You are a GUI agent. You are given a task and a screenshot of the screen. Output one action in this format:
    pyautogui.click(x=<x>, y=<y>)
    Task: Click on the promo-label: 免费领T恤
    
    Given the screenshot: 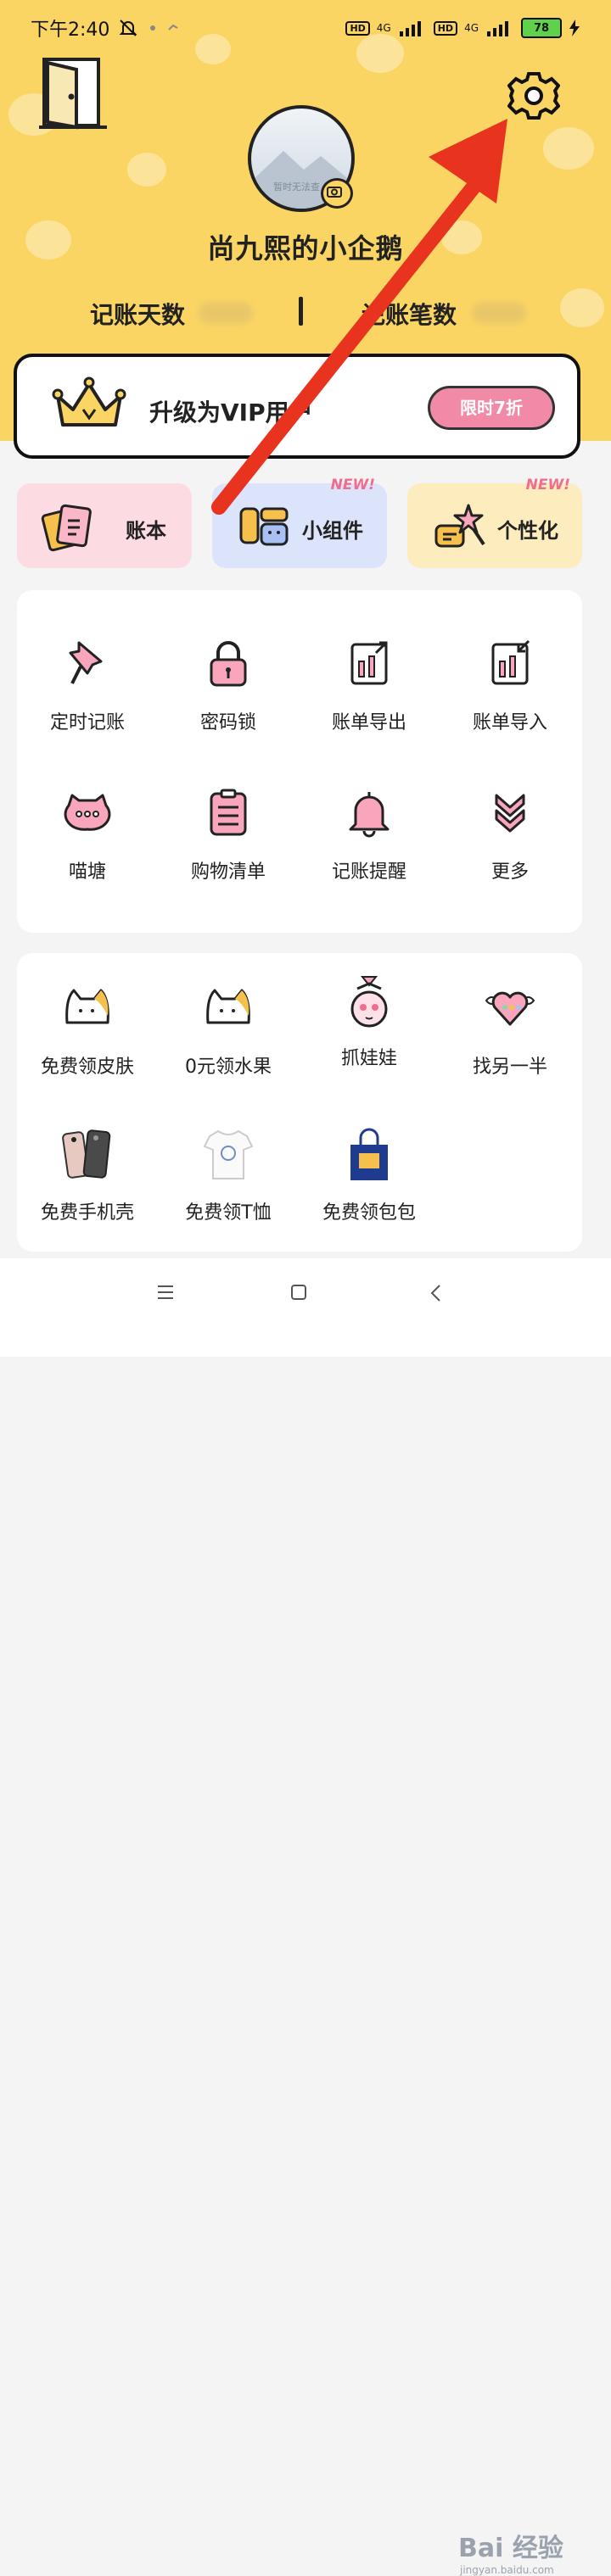 What is the action you would take?
    pyautogui.click(x=228, y=1213)
    